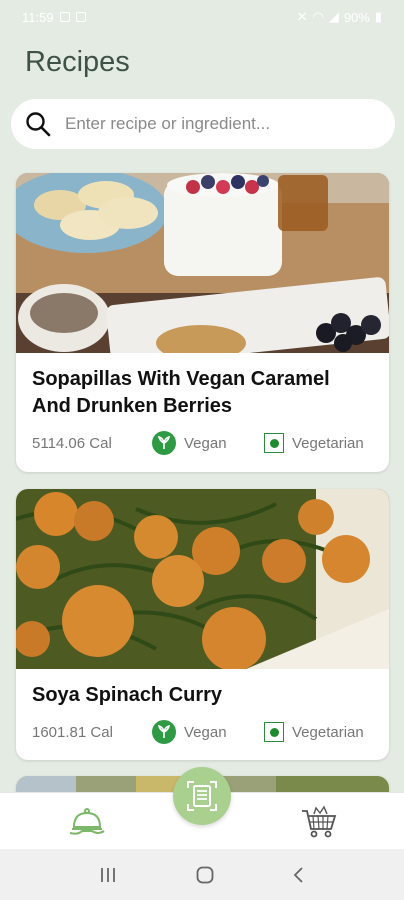 The width and height of the screenshot is (404, 900). What do you see at coordinates (378, 16) in the screenshot?
I see `battery-icon: ▮` at bounding box center [378, 16].